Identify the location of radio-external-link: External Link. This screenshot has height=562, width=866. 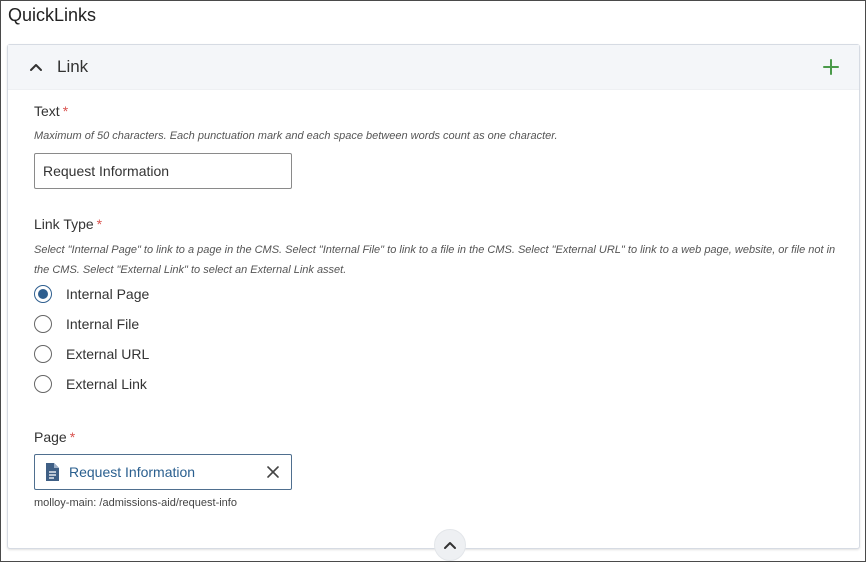
(90, 384).